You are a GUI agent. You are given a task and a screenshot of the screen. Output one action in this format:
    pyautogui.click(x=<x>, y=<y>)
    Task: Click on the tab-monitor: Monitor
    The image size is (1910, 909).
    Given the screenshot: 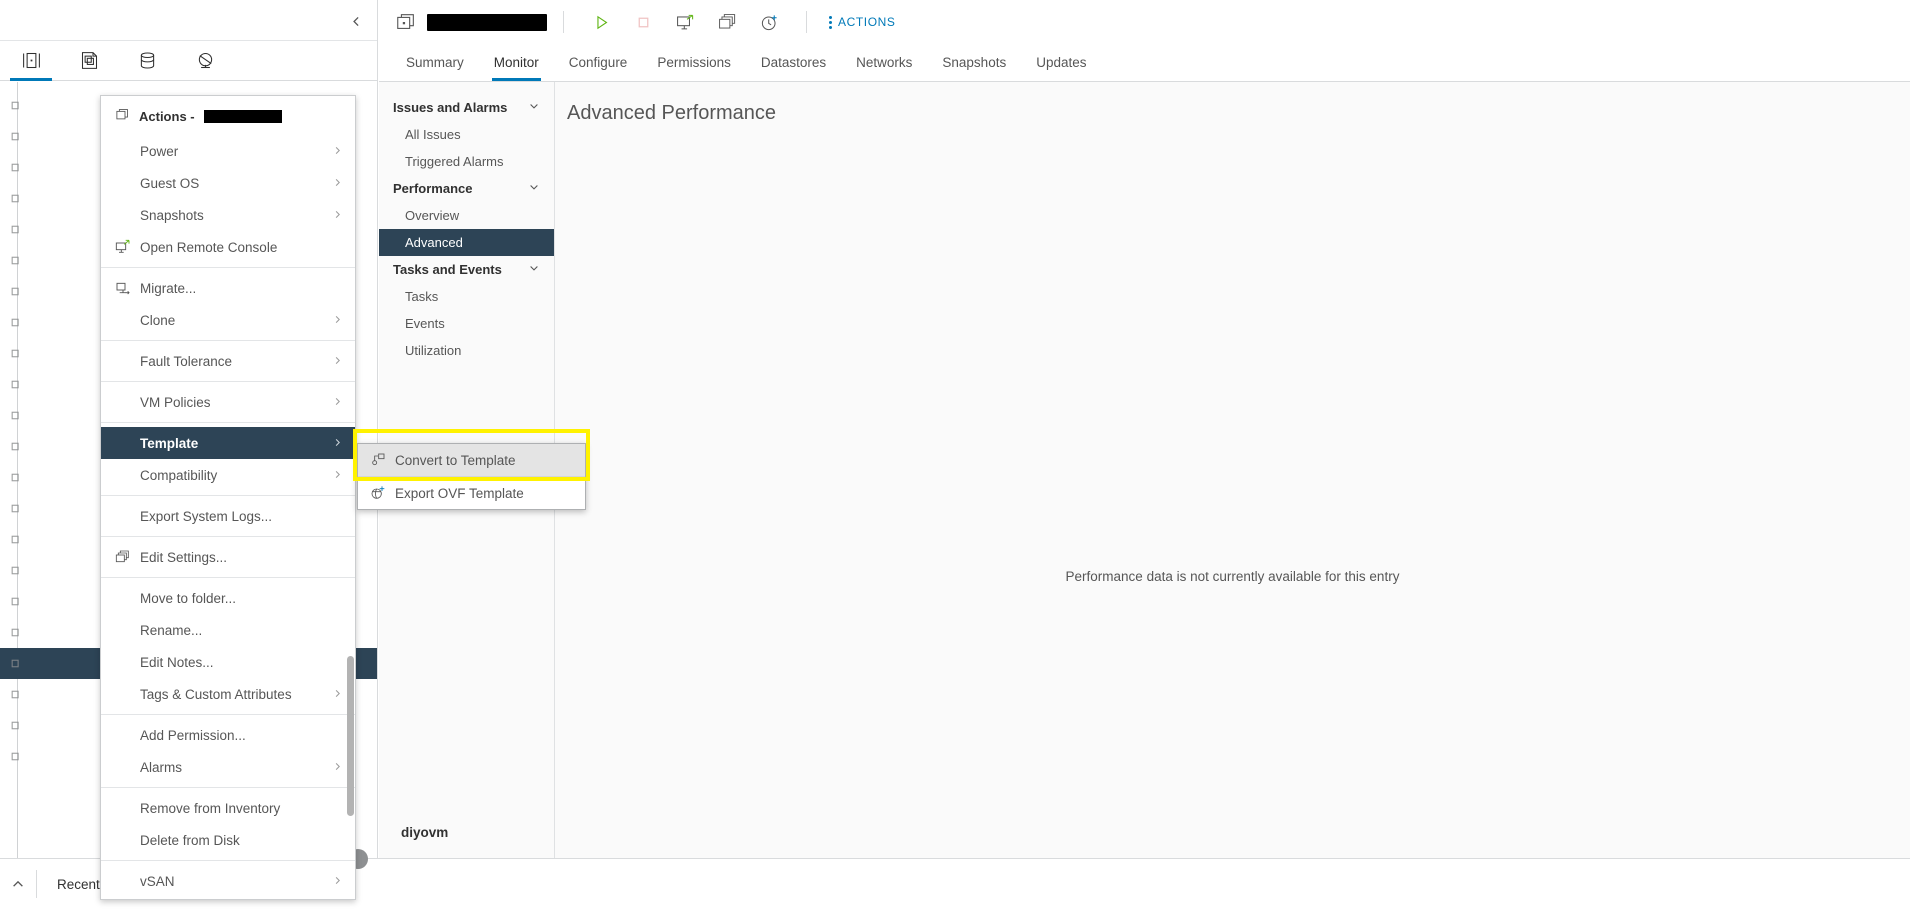 What is the action you would take?
    pyautogui.click(x=516, y=62)
    